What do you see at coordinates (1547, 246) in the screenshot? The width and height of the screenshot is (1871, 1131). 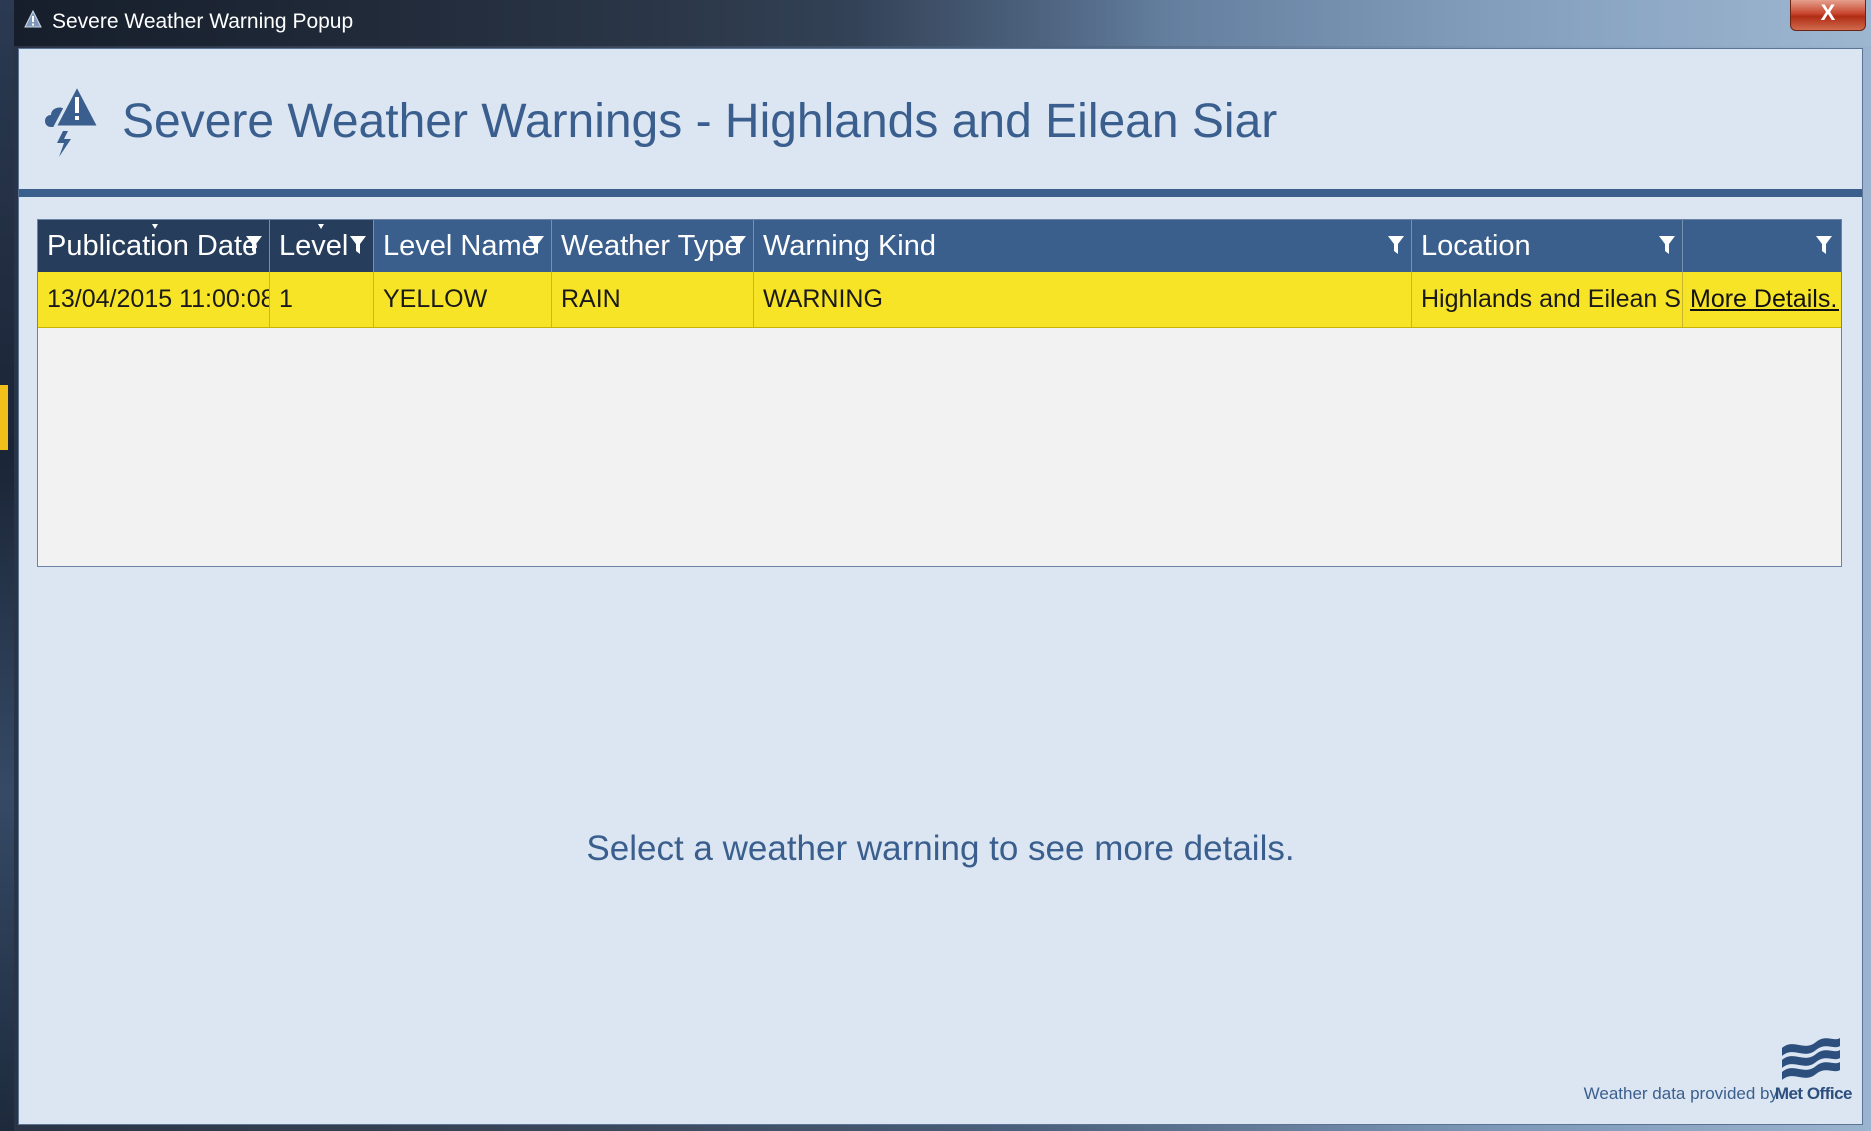 I see `column-header-location: Location` at bounding box center [1547, 246].